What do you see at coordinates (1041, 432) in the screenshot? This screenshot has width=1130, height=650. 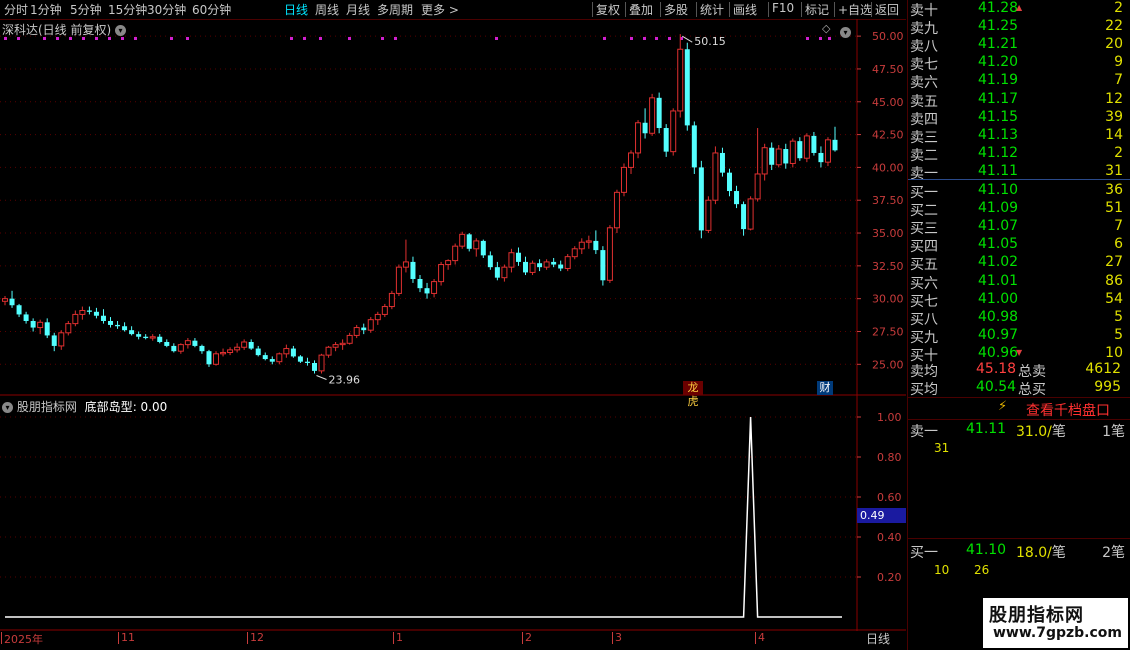 I see `depth-sell-qty: 31.0/笔` at bounding box center [1041, 432].